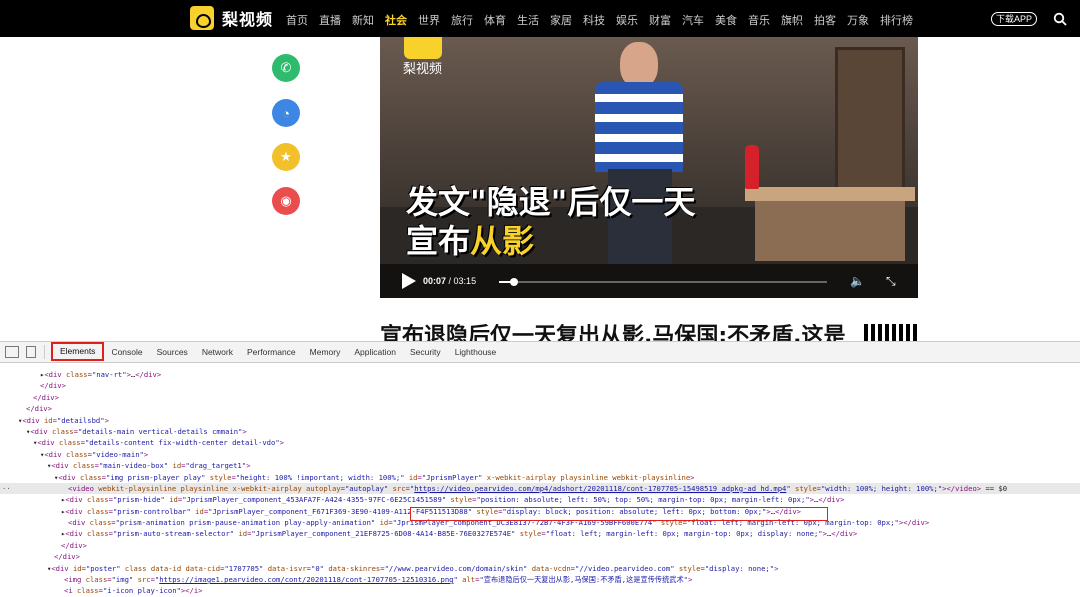  I want to click on article-title: 宣布退隐后仅一天复出从影,马保国:不矛盾,这是, so click(613, 332).